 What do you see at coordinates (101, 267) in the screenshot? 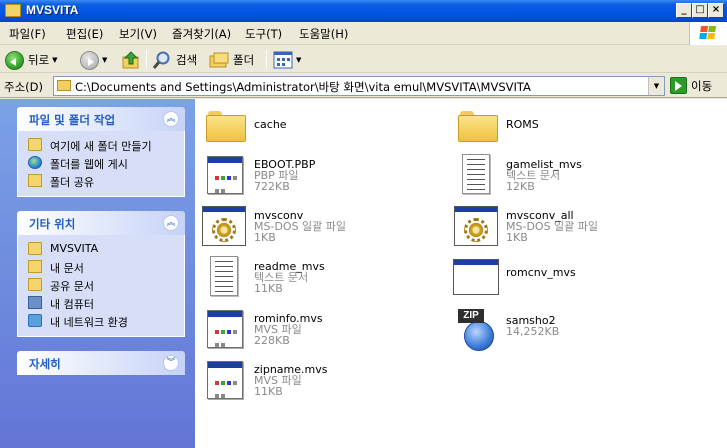
I see `place-my-documents: 내 문서` at bounding box center [101, 267].